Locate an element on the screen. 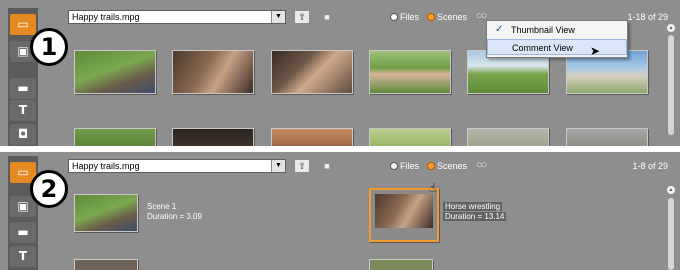 The width and height of the screenshot is (680, 270). hand-pointer-icon: ☝ is located at coordinates (433, 188).